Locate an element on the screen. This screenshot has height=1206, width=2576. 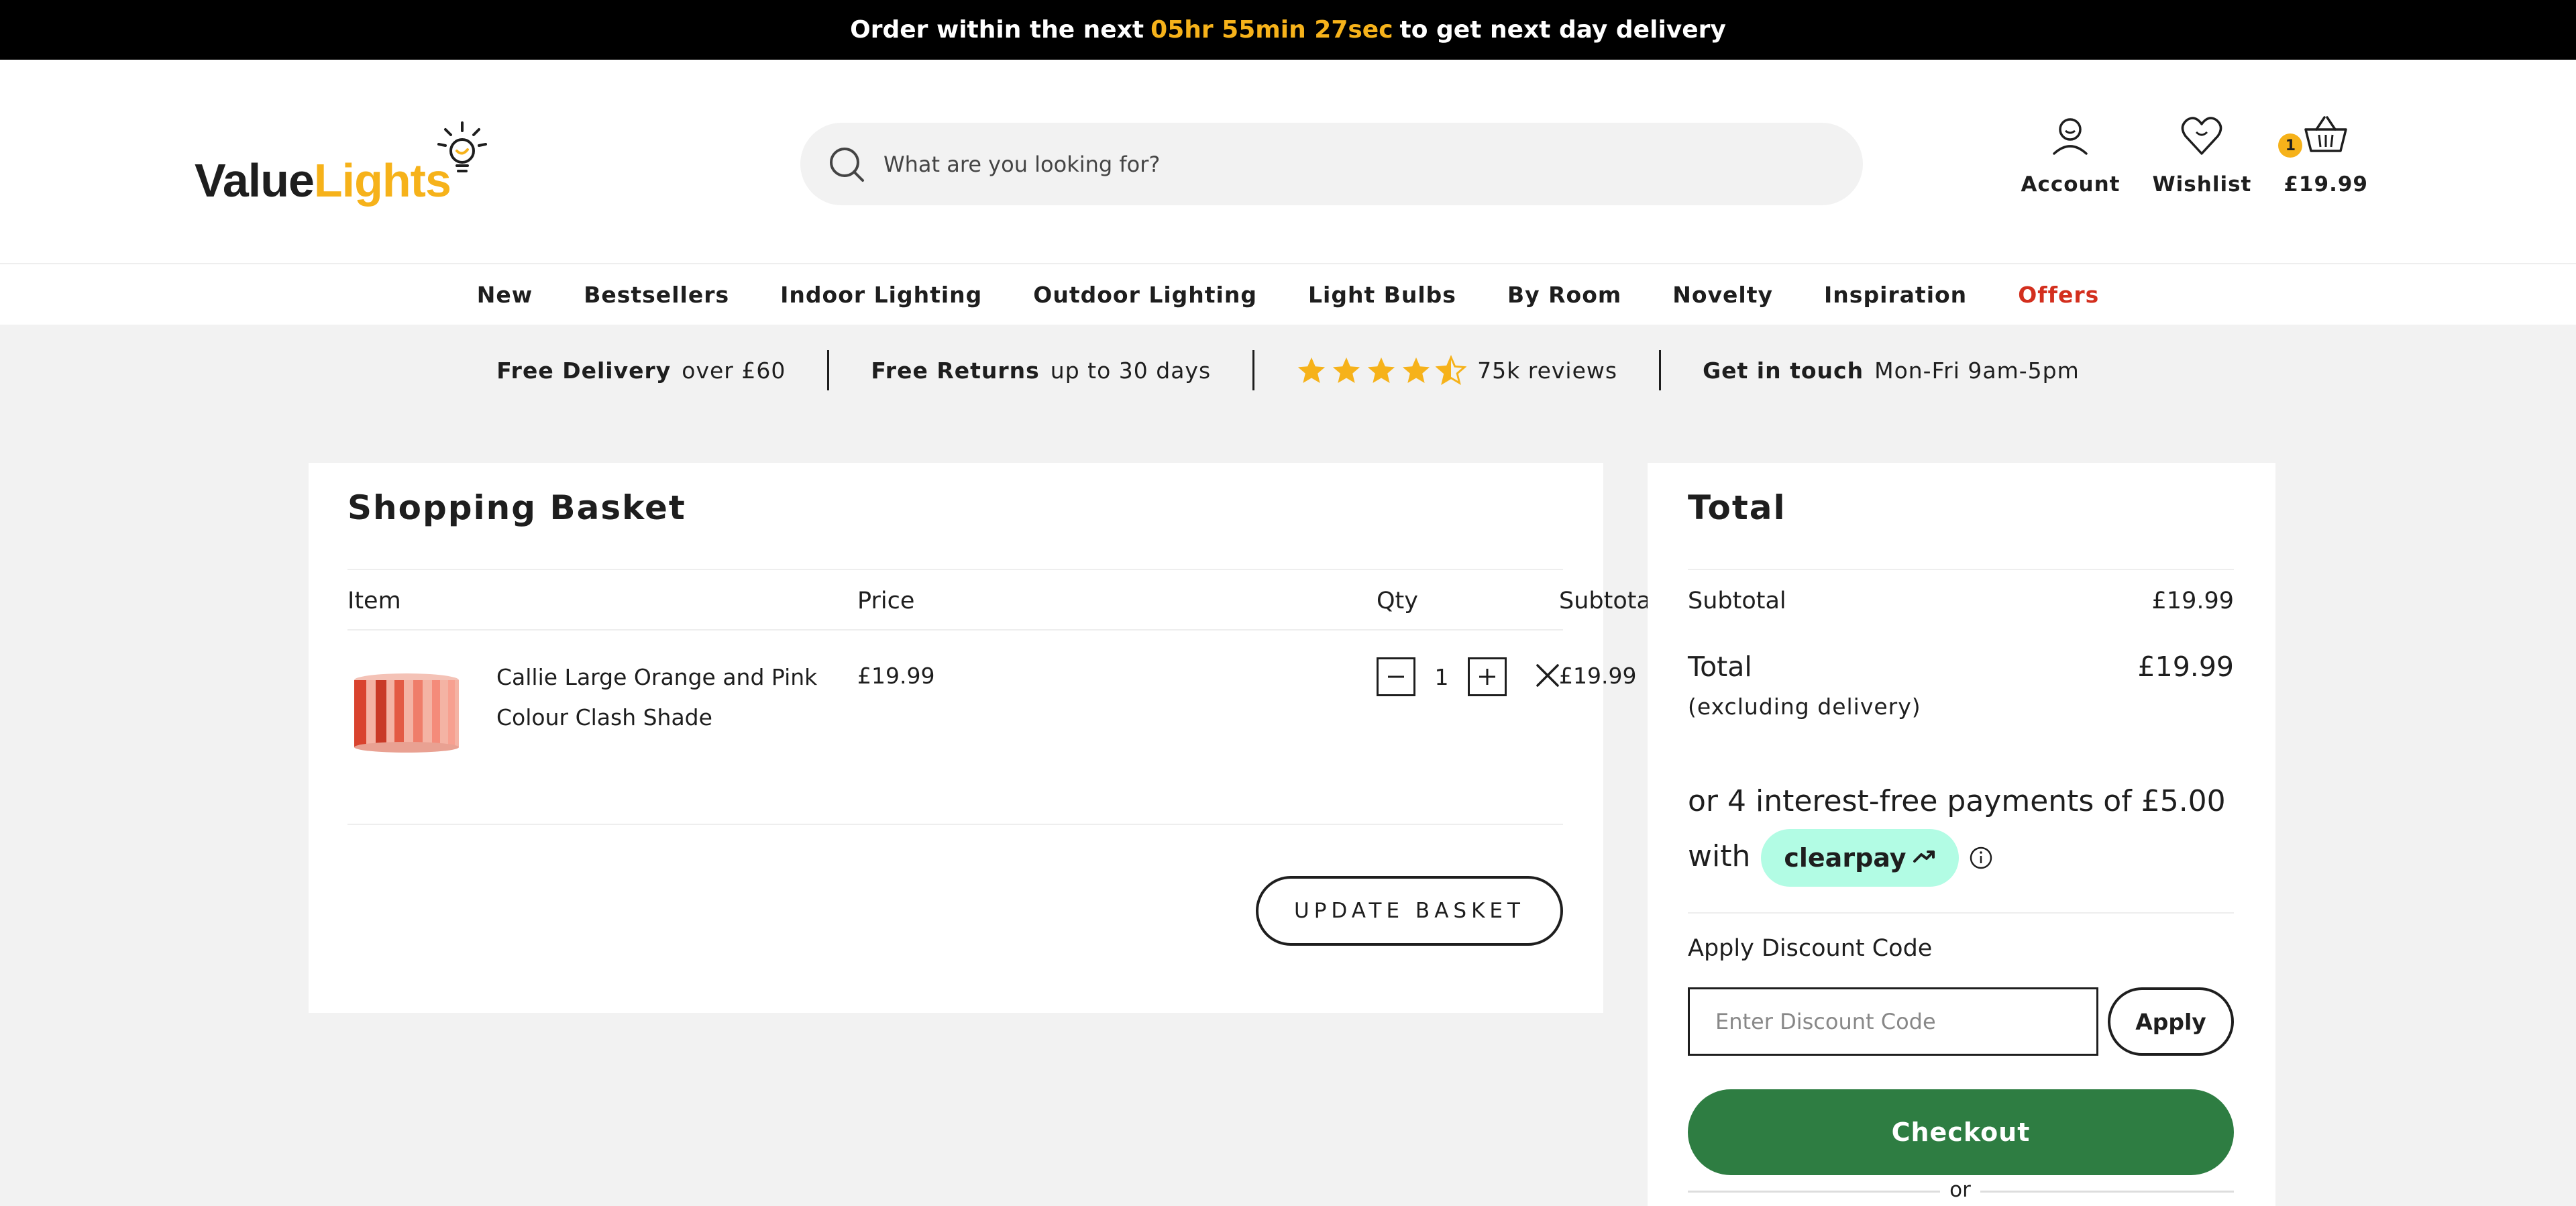
total-value: £19.99 is located at coordinates (2185, 667).